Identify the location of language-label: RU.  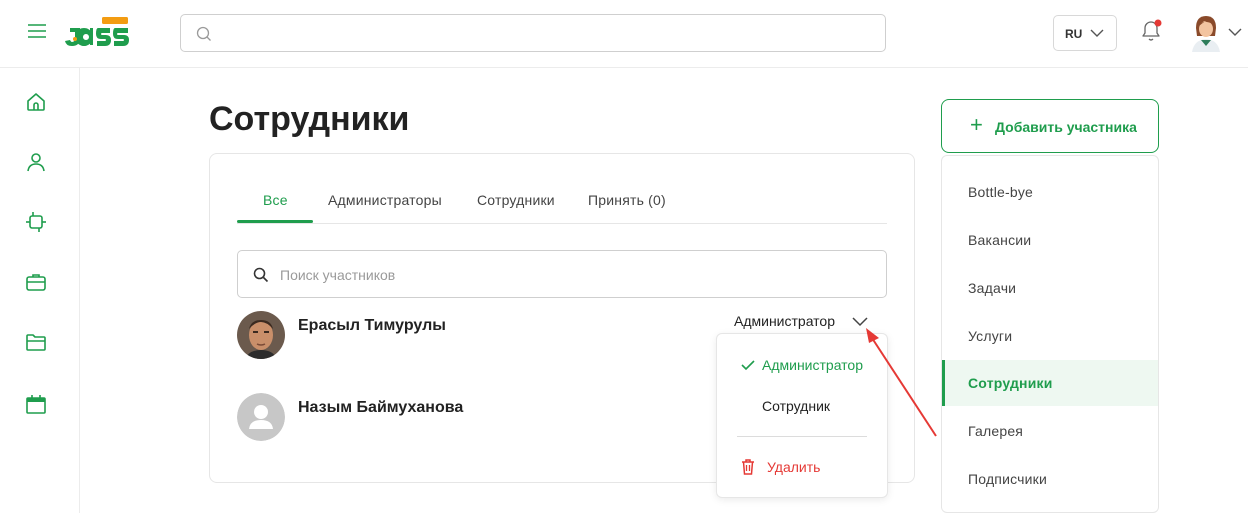
(1074, 34).